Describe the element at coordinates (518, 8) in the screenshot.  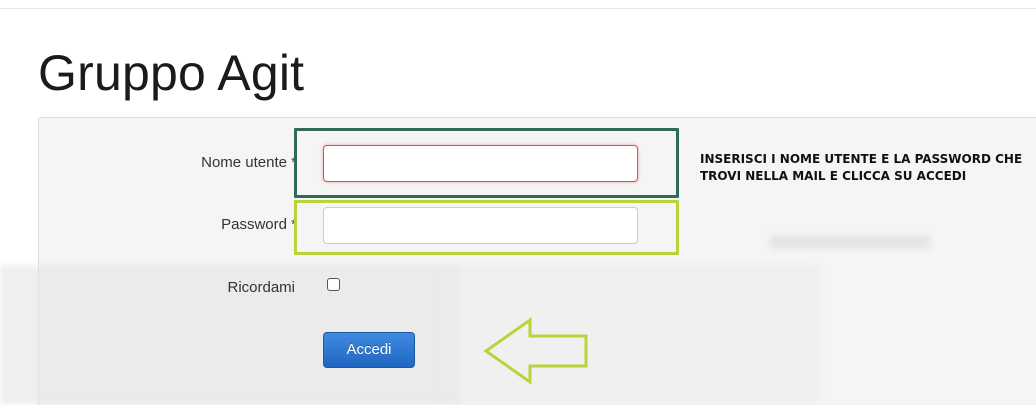
I see `top-divider` at that location.